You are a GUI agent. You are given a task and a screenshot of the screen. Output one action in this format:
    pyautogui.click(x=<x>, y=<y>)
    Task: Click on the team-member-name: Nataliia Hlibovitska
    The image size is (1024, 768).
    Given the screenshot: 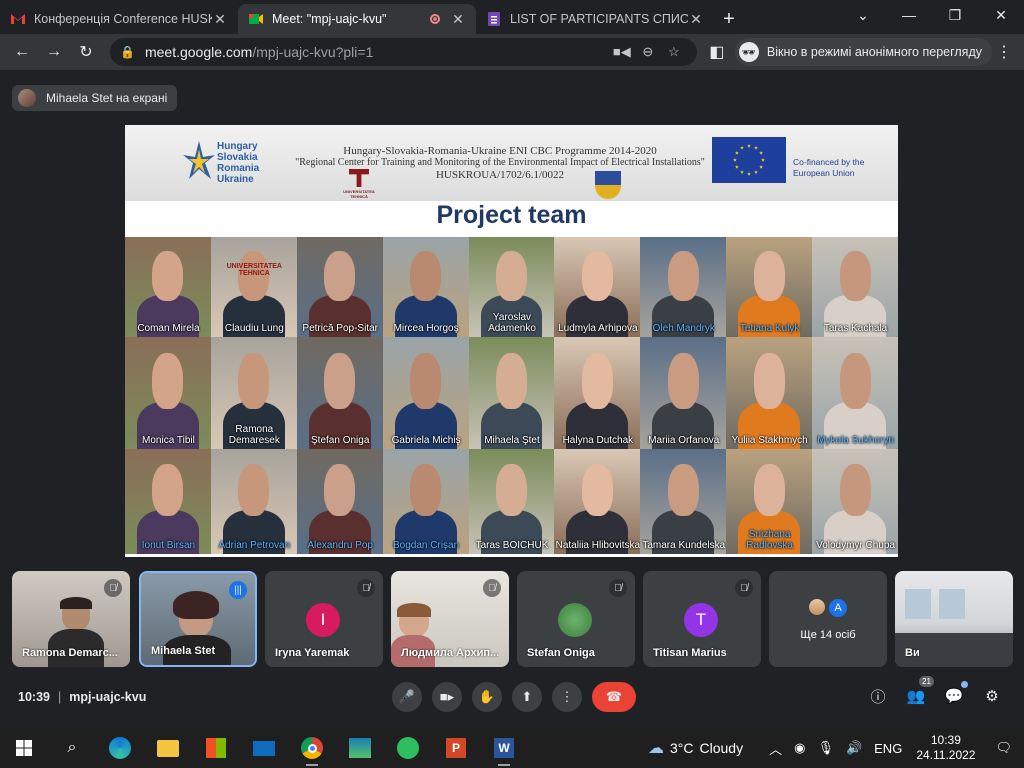 What is the action you would take?
    pyautogui.click(x=598, y=545)
    